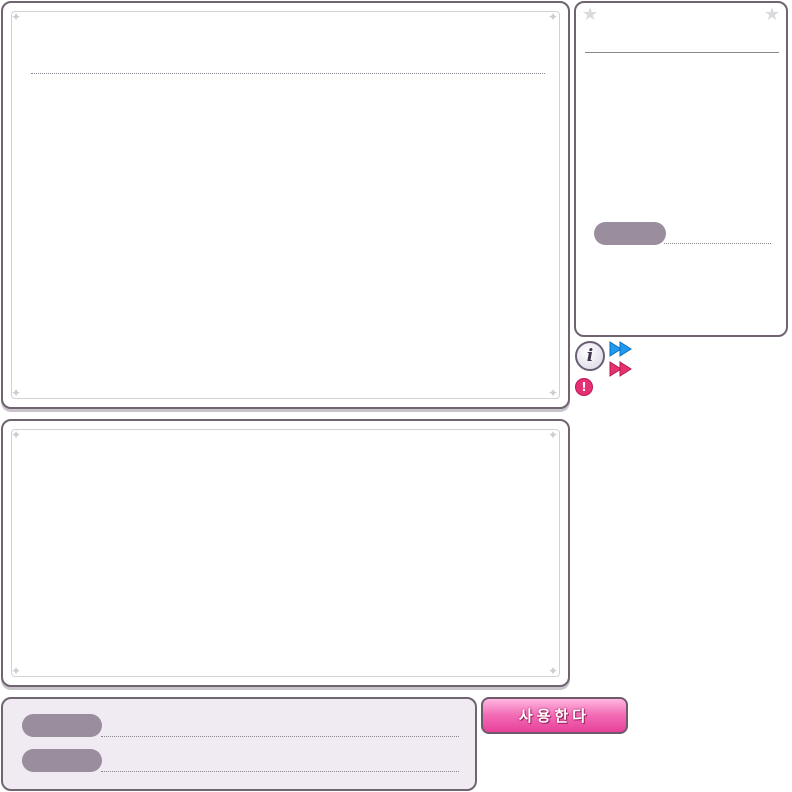  I want to click on side-info-panel: ★ ★, so click(681, 169).